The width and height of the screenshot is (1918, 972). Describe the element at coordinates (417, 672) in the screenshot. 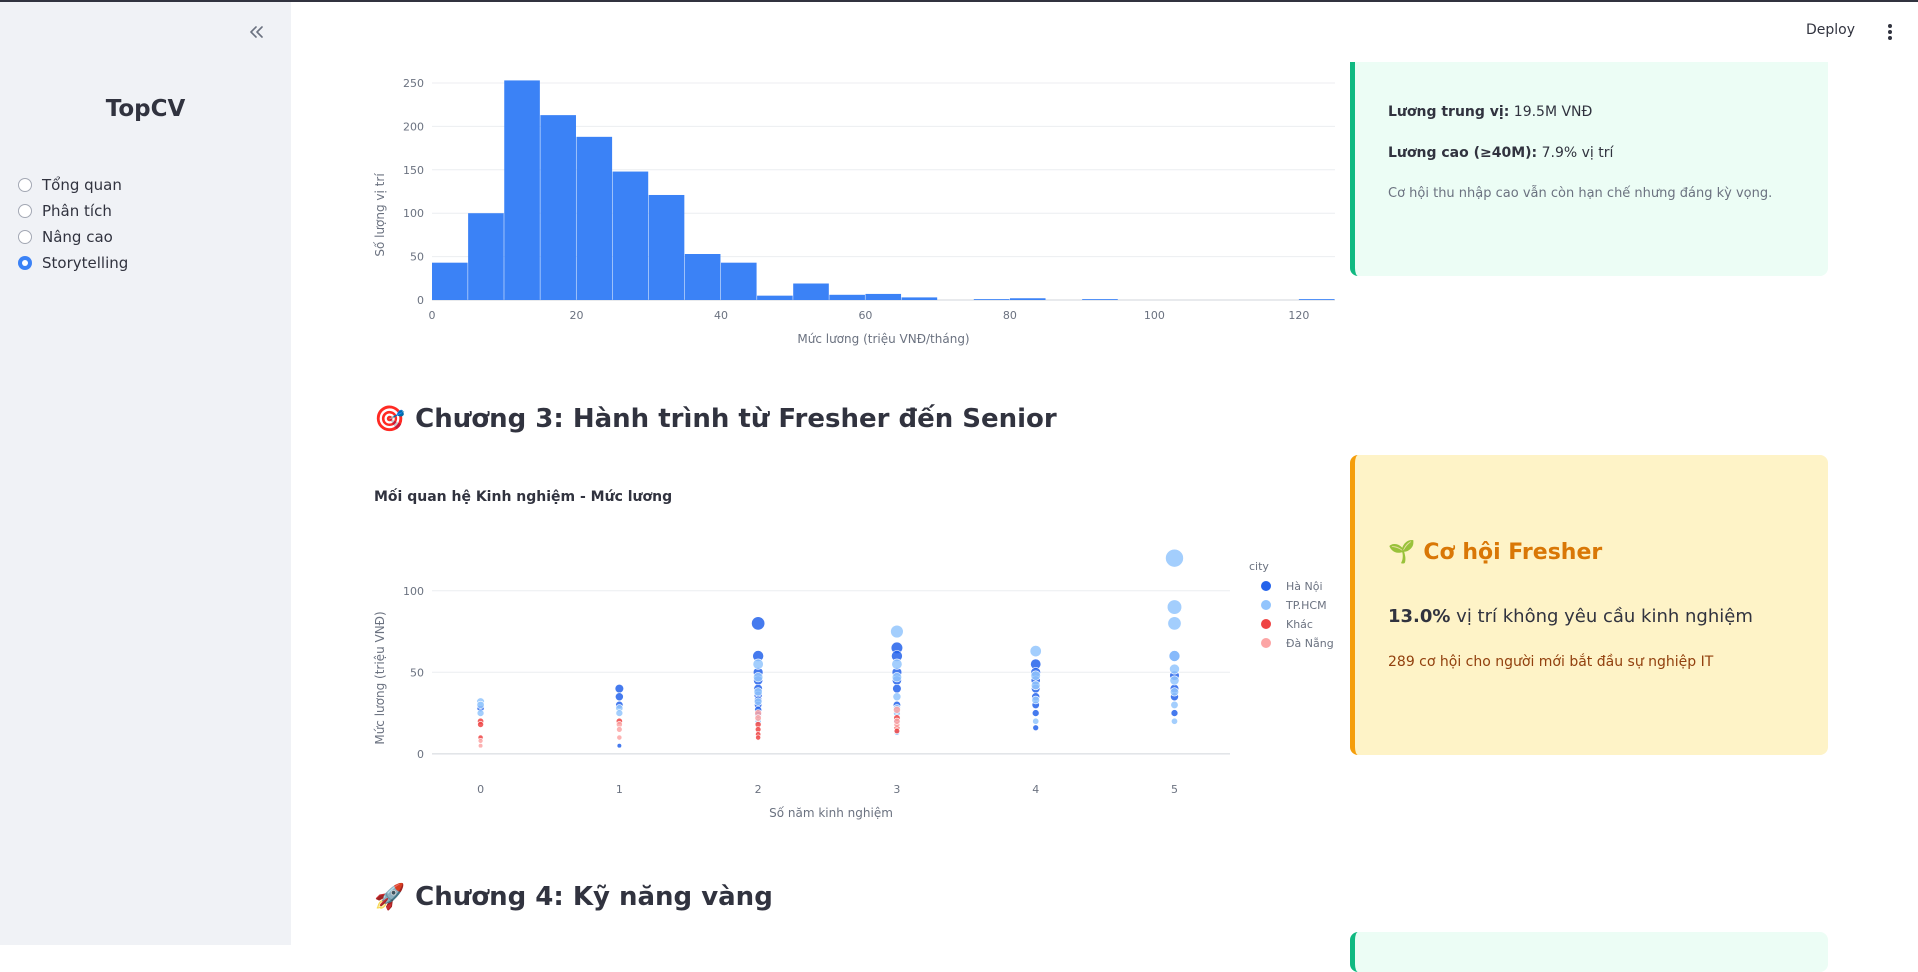

I see `y-tick-label: 50` at that location.